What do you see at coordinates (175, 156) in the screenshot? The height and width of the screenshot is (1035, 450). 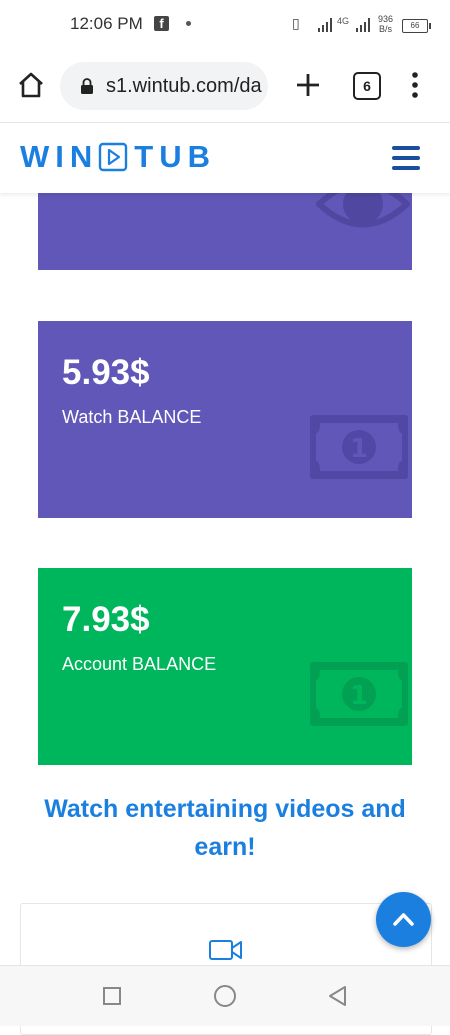 I see `logo-text-tub: TUB` at bounding box center [175, 156].